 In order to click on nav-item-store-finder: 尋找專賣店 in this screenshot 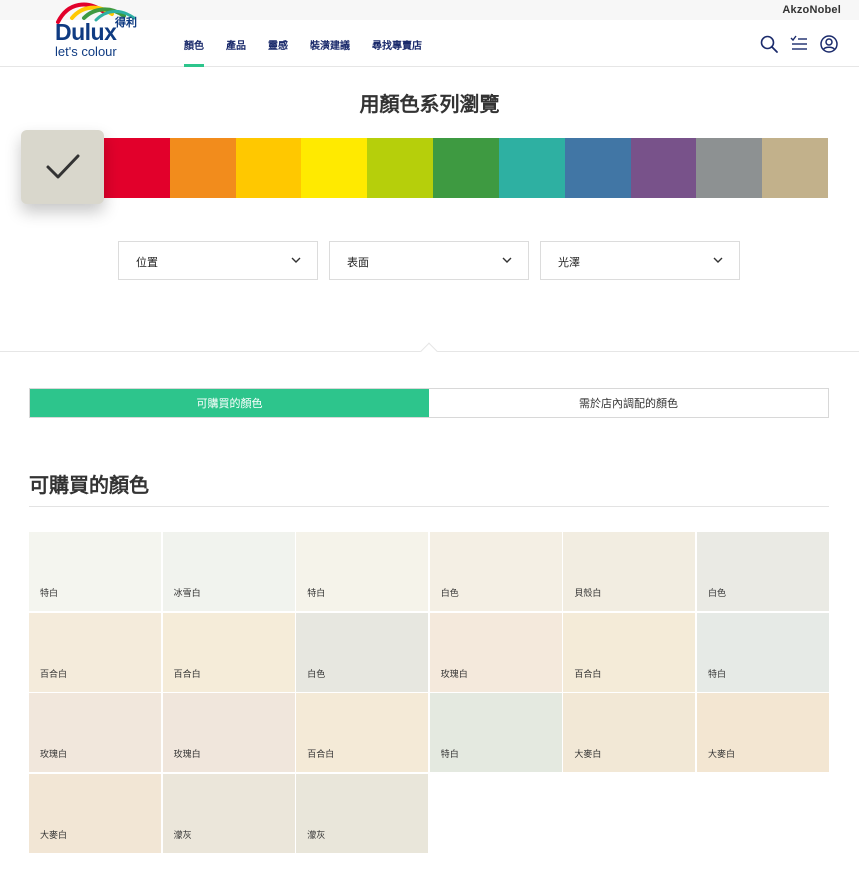, I will do `click(397, 52)`.